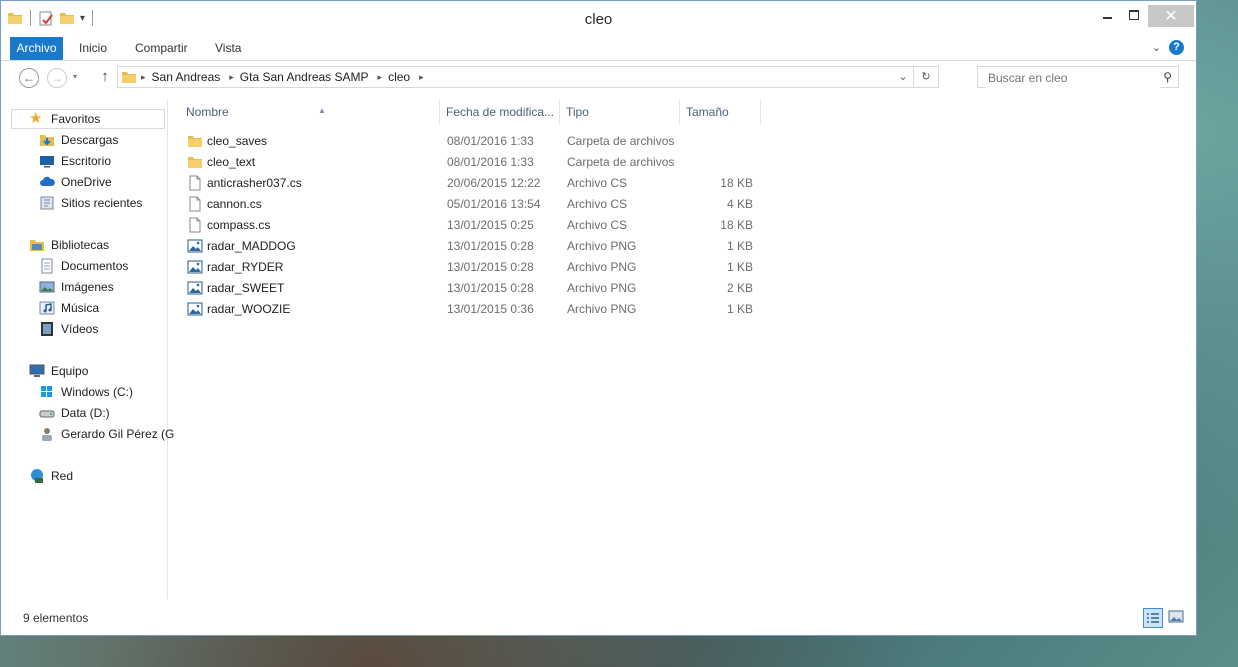 This screenshot has height=667, width=1238. I want to click on file-row: compass.cs 13/01/2015 0:25 Archivo CS 18 KB, so click(481, 225).